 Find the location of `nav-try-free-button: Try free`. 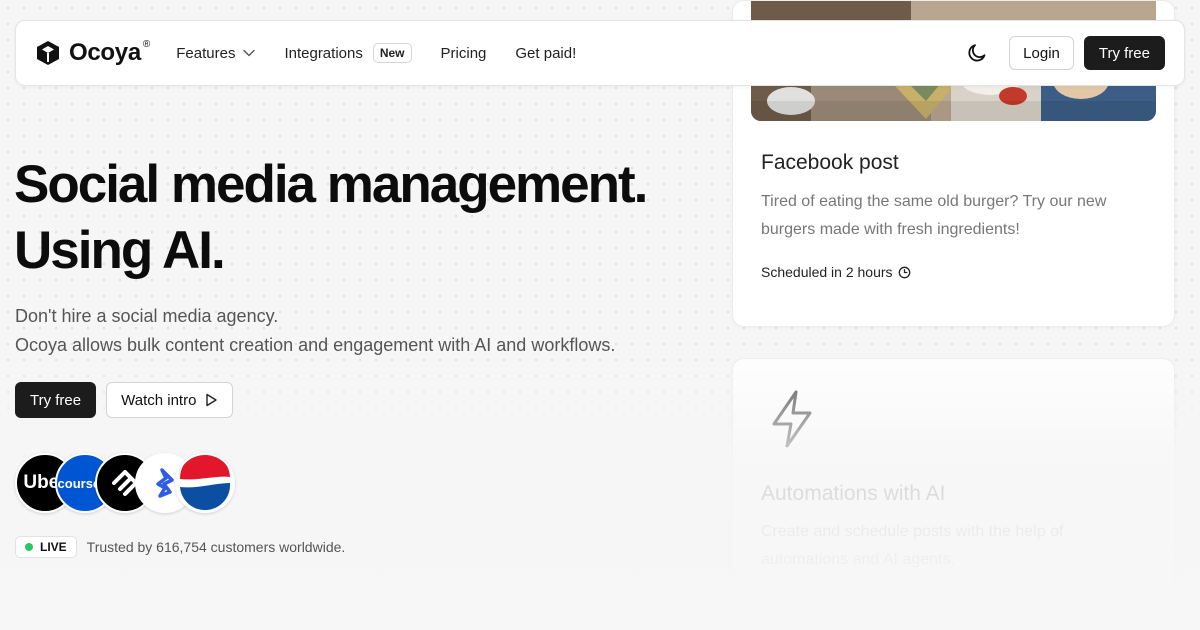

nav-try-free-button: Try free is located at coordinates (1124, 53).